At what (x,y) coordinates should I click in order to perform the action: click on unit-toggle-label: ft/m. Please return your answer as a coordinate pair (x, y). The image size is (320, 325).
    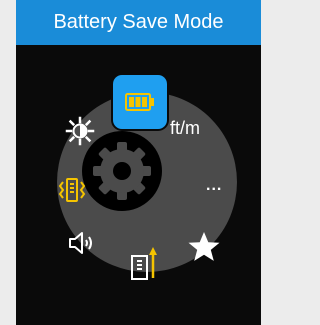
    Looking at the image, I should click on (185, 128).